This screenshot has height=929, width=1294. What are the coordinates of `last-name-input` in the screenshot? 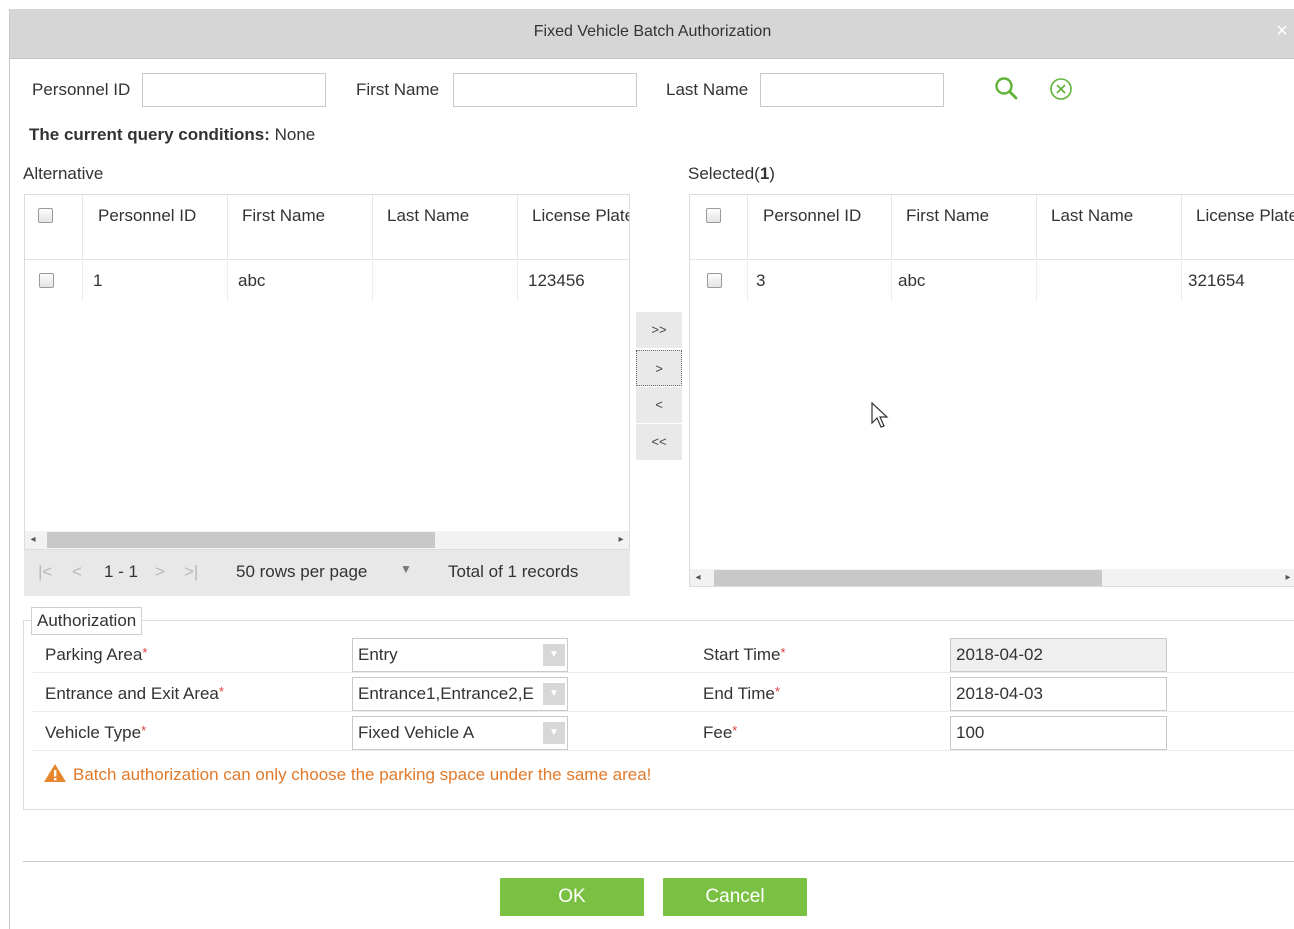 It's located at (852, 90).